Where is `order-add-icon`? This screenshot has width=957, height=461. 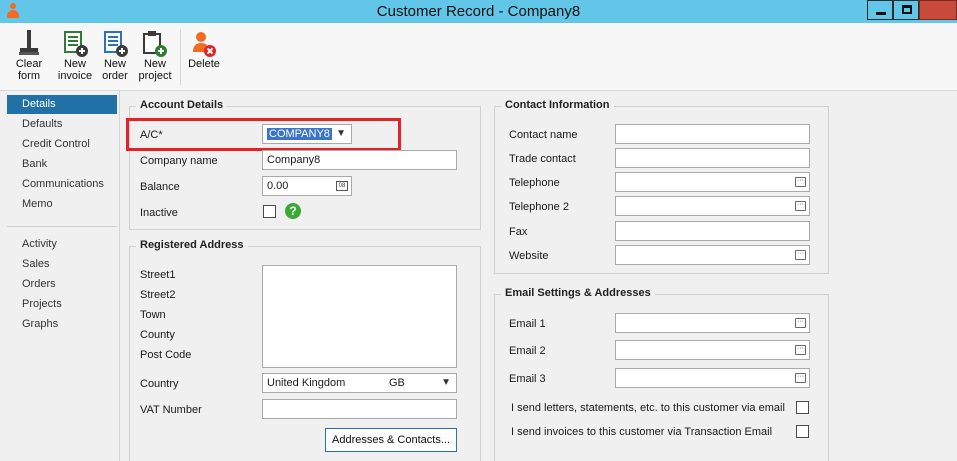
order-add-icon is located at coordinates (115, 43).